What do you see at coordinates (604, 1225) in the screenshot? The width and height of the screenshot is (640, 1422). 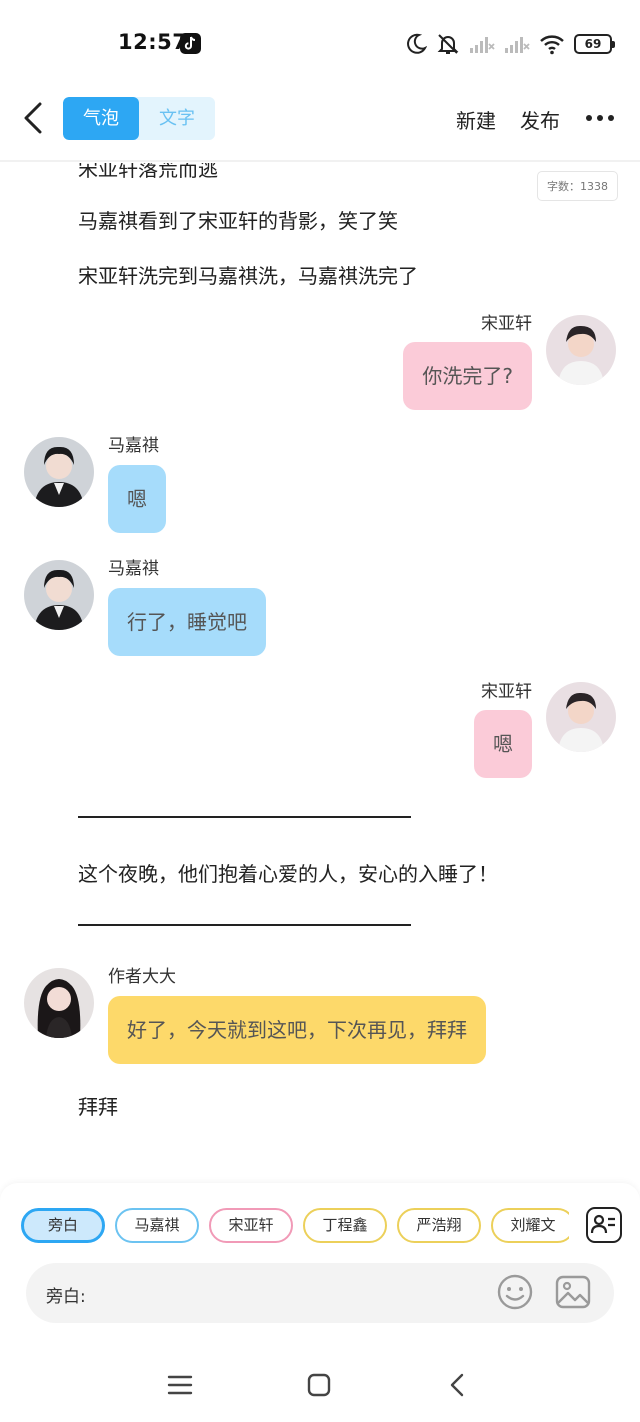 I see `contact-card-icon` at bounding box center [604, 1225].